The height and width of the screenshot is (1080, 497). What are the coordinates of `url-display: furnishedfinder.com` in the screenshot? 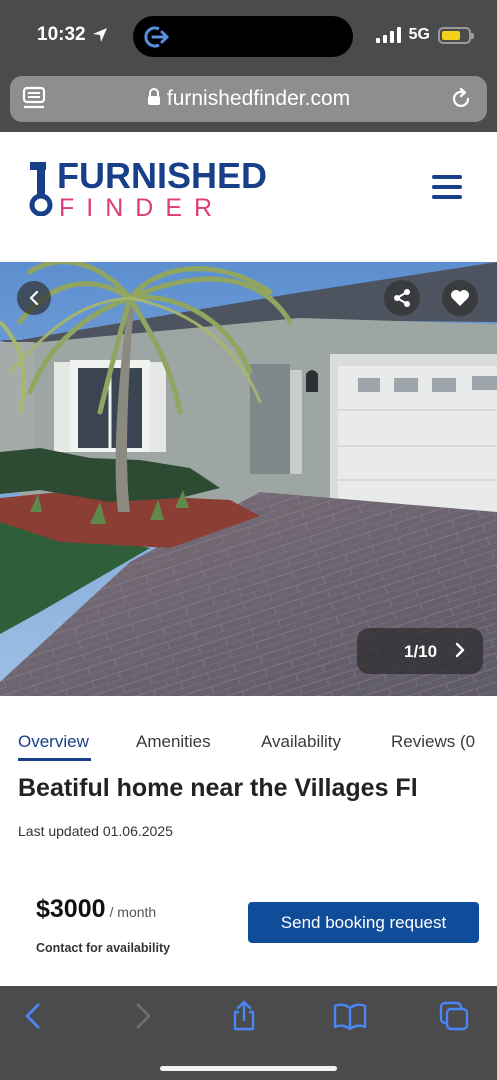 It's located at (248, 99).